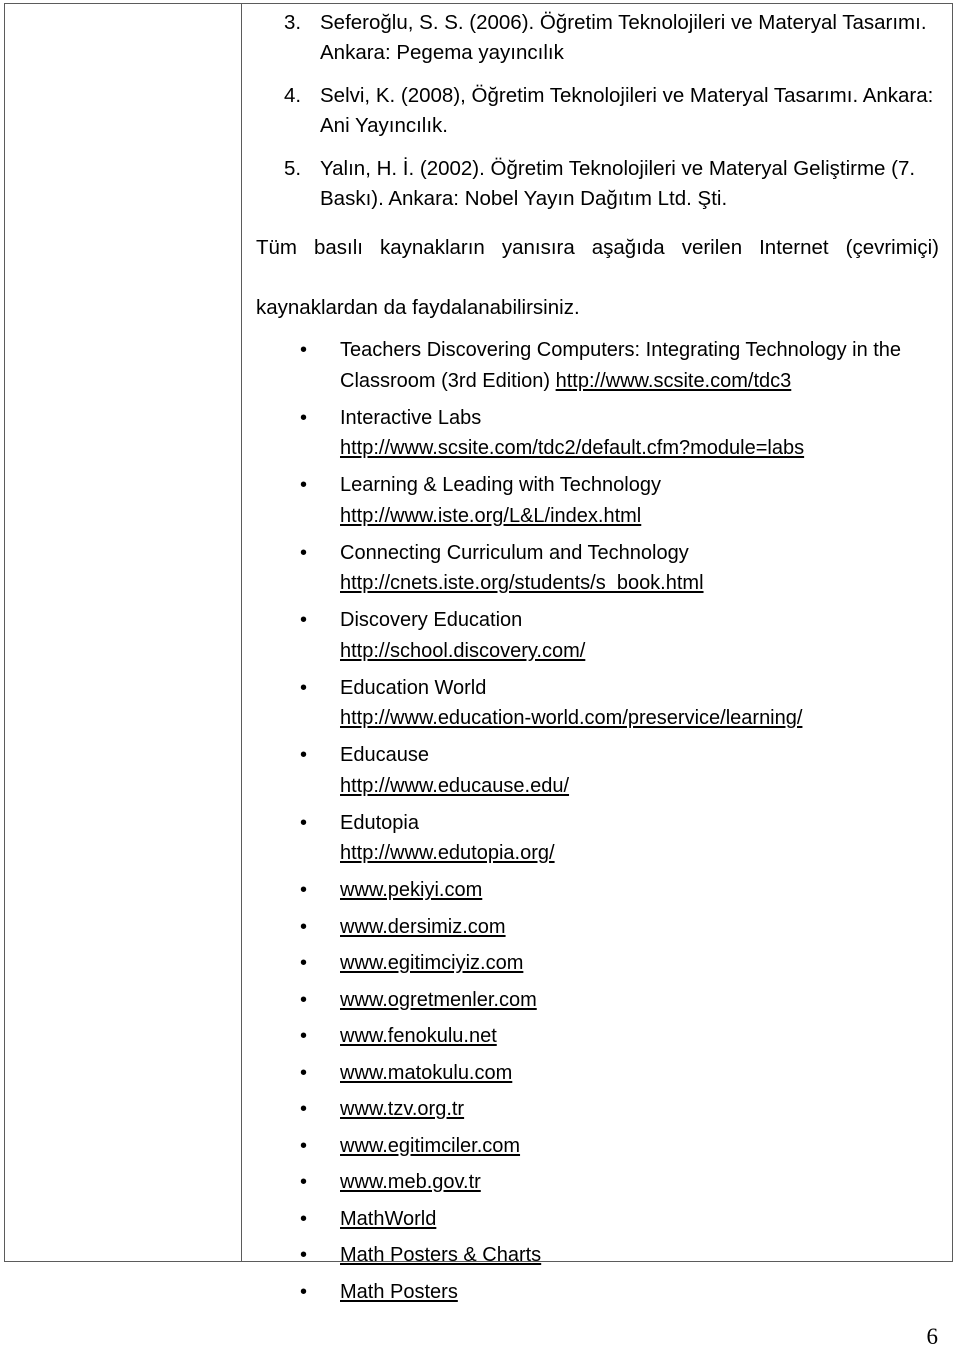 Image resolution: width=960 pixels, height=1360 pixels. Describe the element at coordinates (674, 381) in the screenshot. I see `resource-link: http://www.scsite.com/tdc3` at that location.